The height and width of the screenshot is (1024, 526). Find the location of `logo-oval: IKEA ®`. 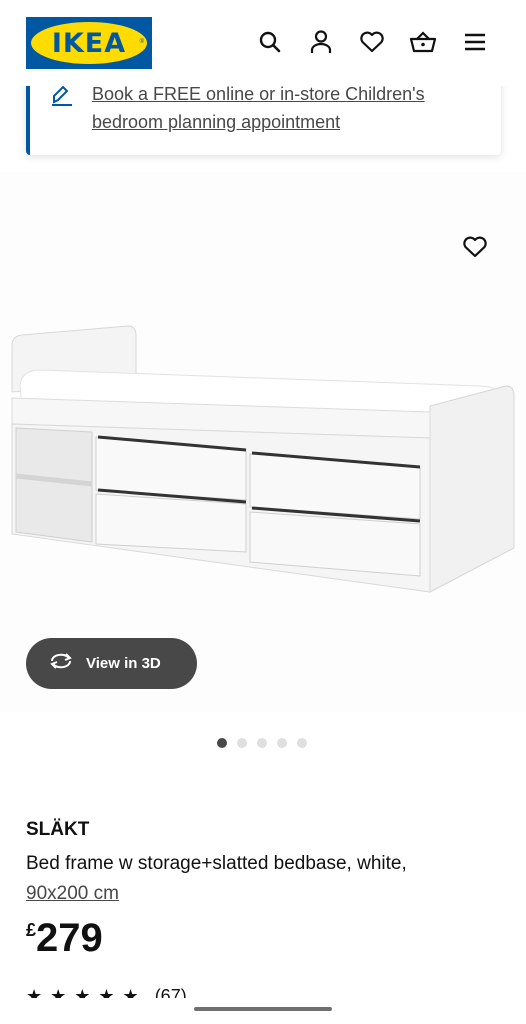

logo-oval: IKEA ® is located at coordinates (89, 43).